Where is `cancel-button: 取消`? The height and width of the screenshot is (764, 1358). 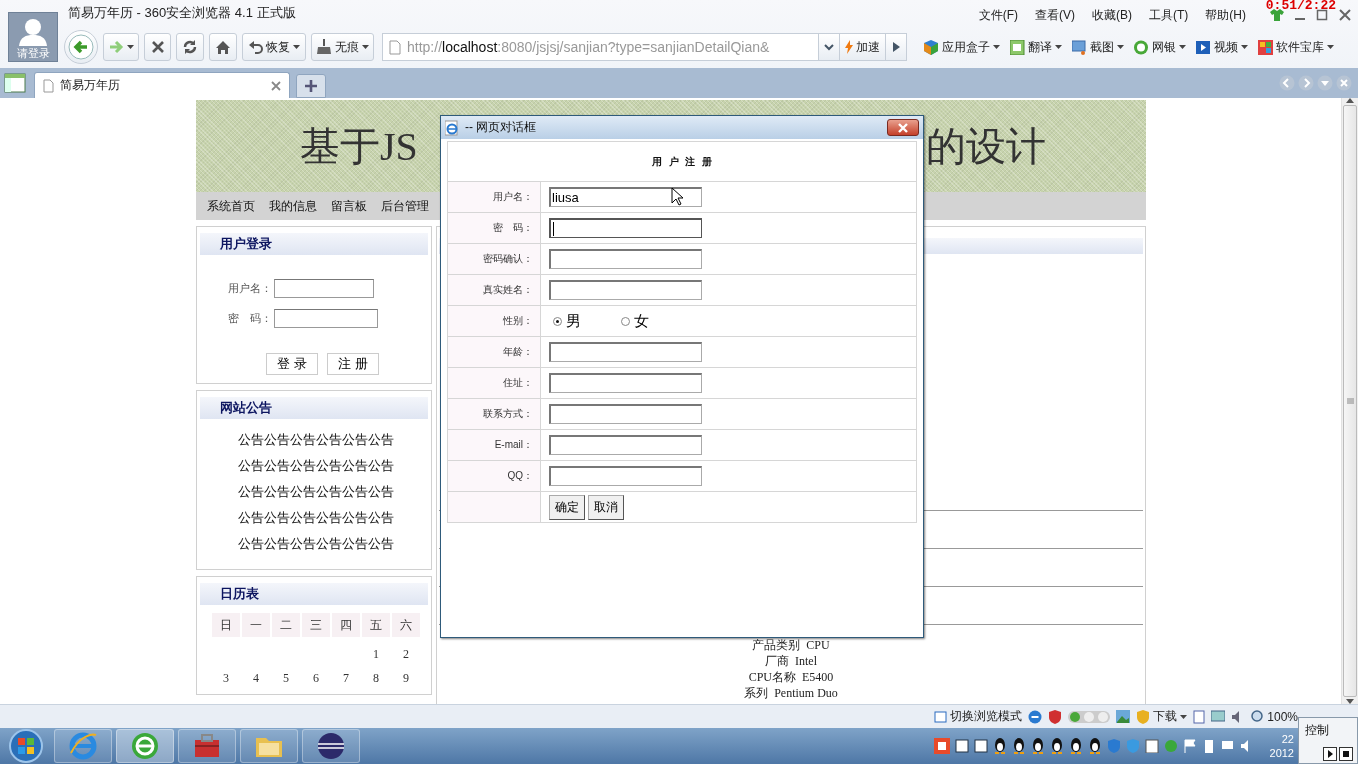
cancel-button: 取消 is located at coordinates (606, 507).